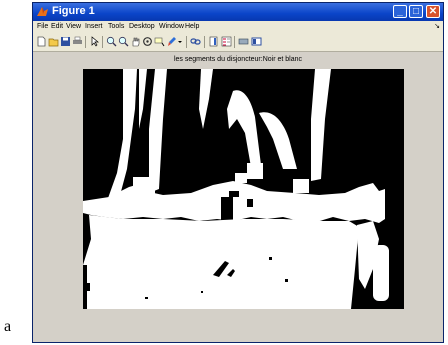 Image resolution: width=448 pixels, height=345 pixels. Describe the element at coordinates (135, 41) in the screenshot. I see `pan-hand-icon` at that location.